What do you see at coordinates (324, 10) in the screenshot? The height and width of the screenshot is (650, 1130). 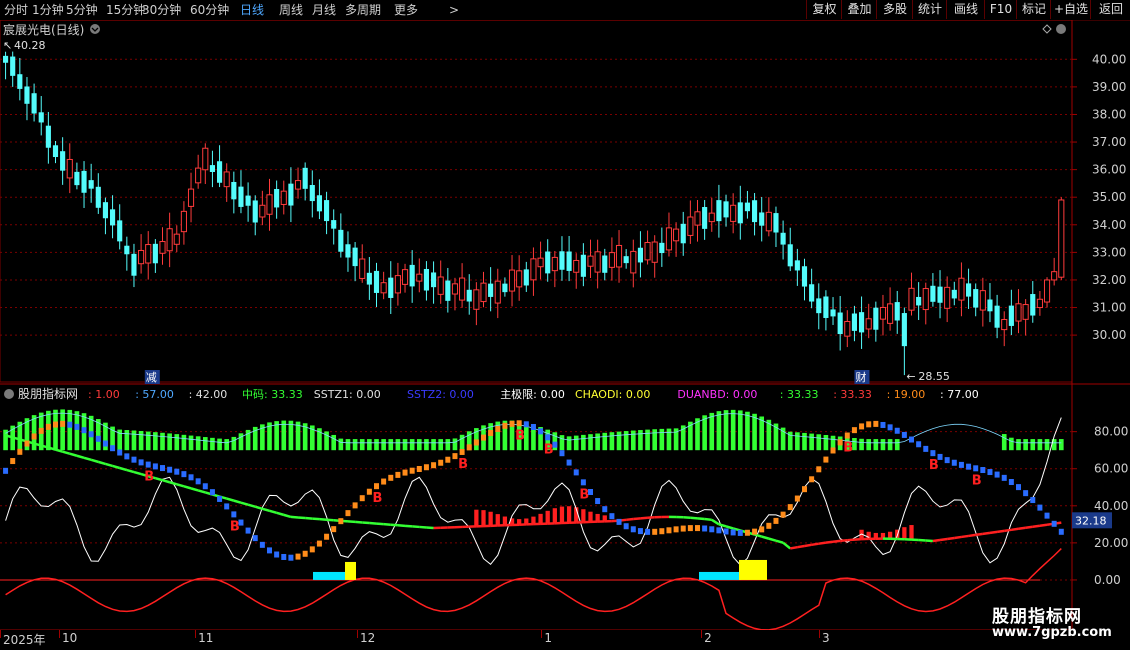 I see `period-tab-8: 月线` at bounding box center [324, 10].